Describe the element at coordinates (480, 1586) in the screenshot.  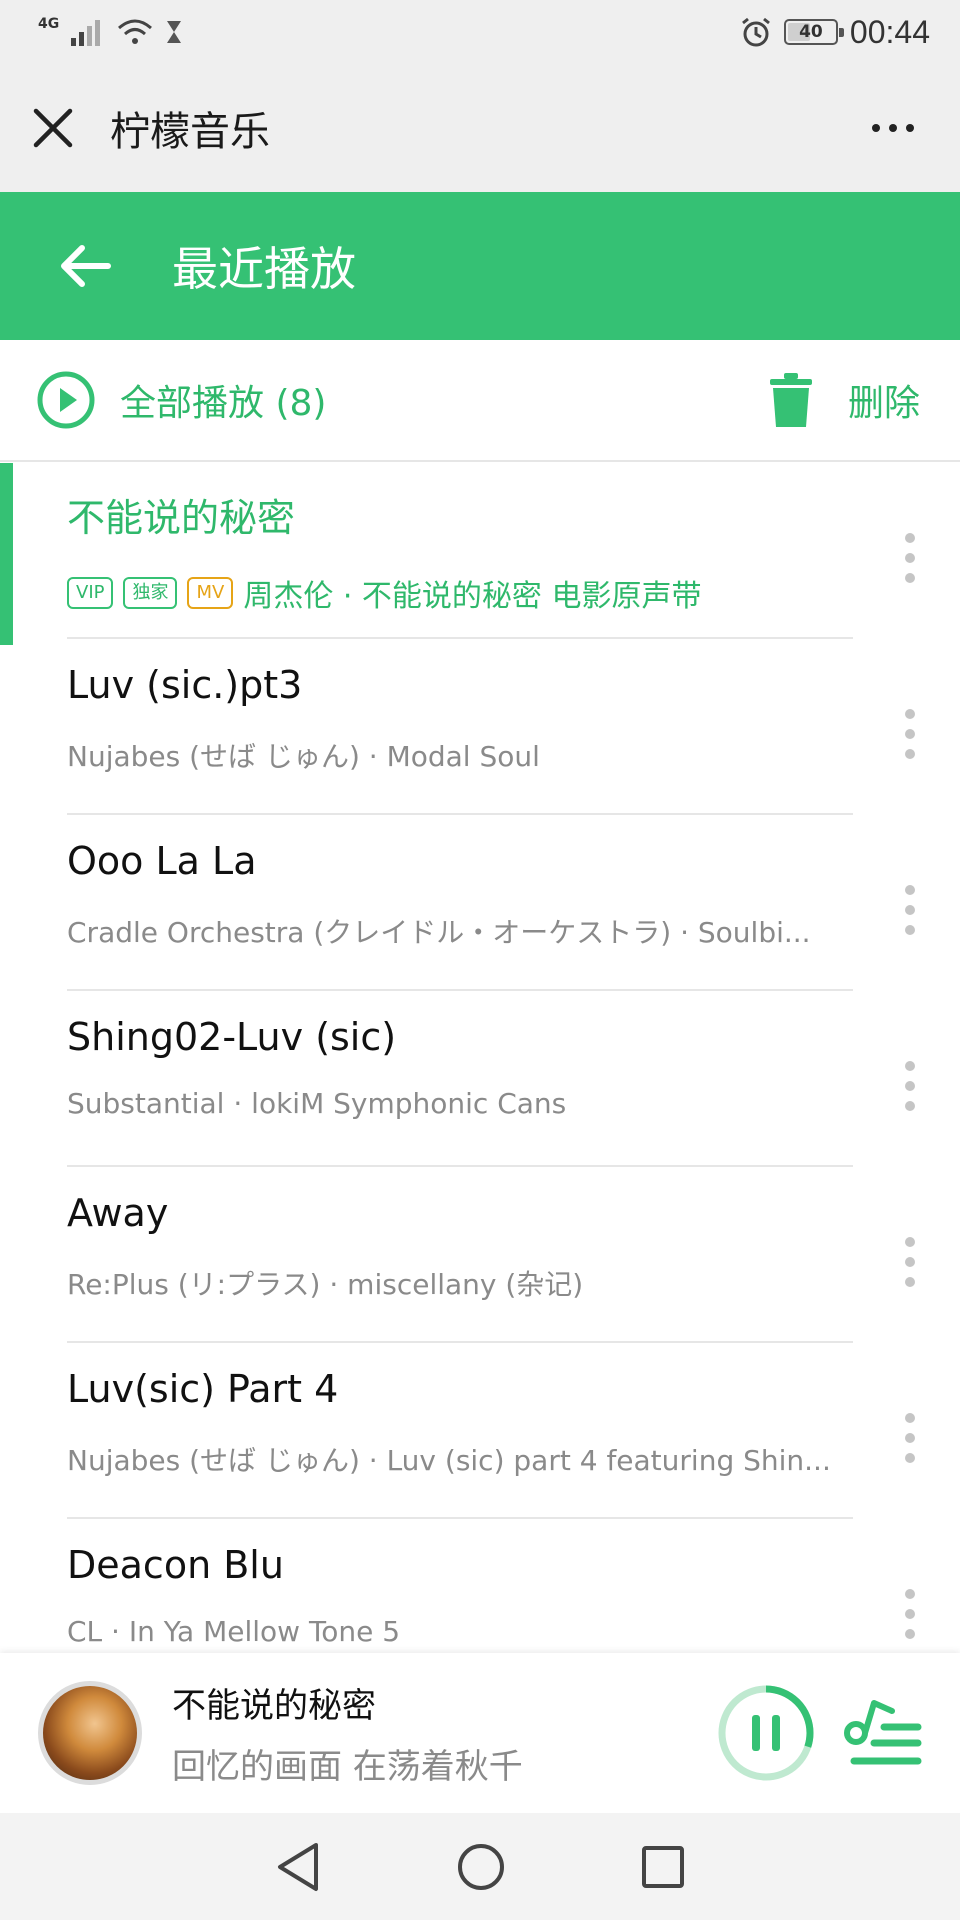
I see `song-item: Deacon Blu CL · In Ya Mellow Tone 5` at that location.